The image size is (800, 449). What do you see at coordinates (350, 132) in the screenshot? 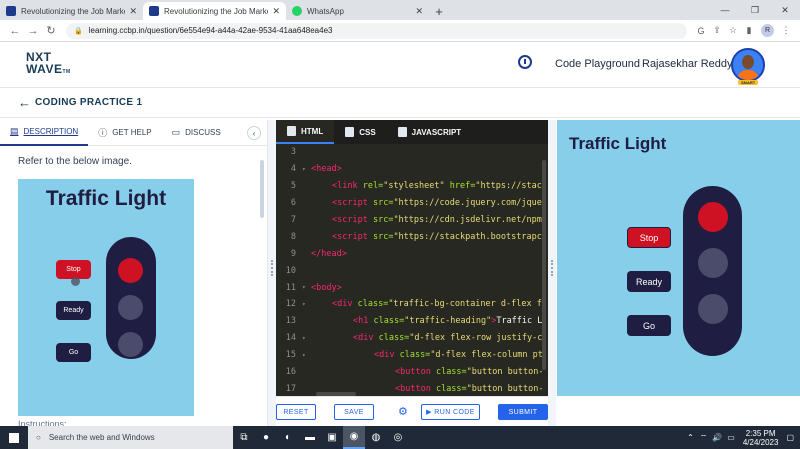
I see `css3-icon` at bounding box center [350, 132].